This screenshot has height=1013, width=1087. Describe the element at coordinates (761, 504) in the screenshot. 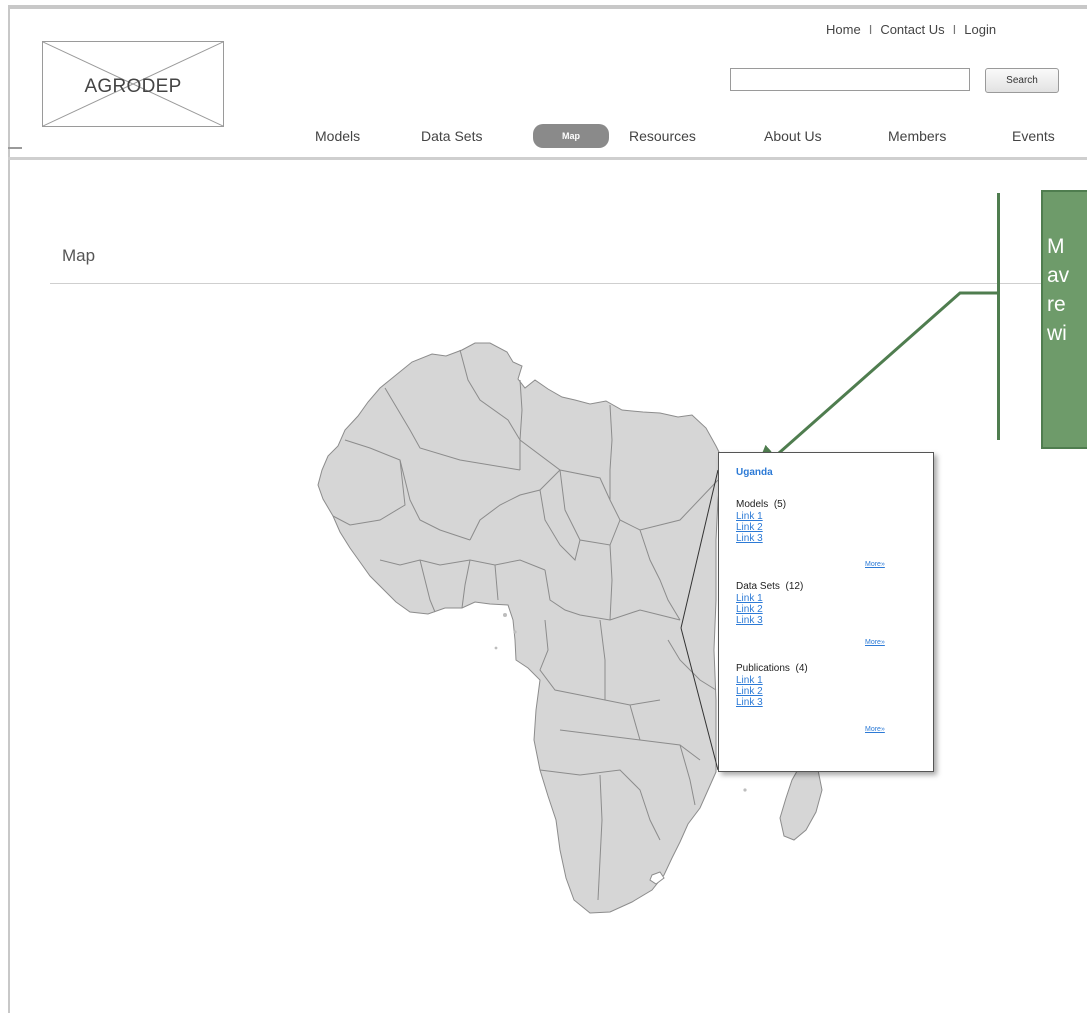

I see `popup-section-title: Models (5)` at that location.